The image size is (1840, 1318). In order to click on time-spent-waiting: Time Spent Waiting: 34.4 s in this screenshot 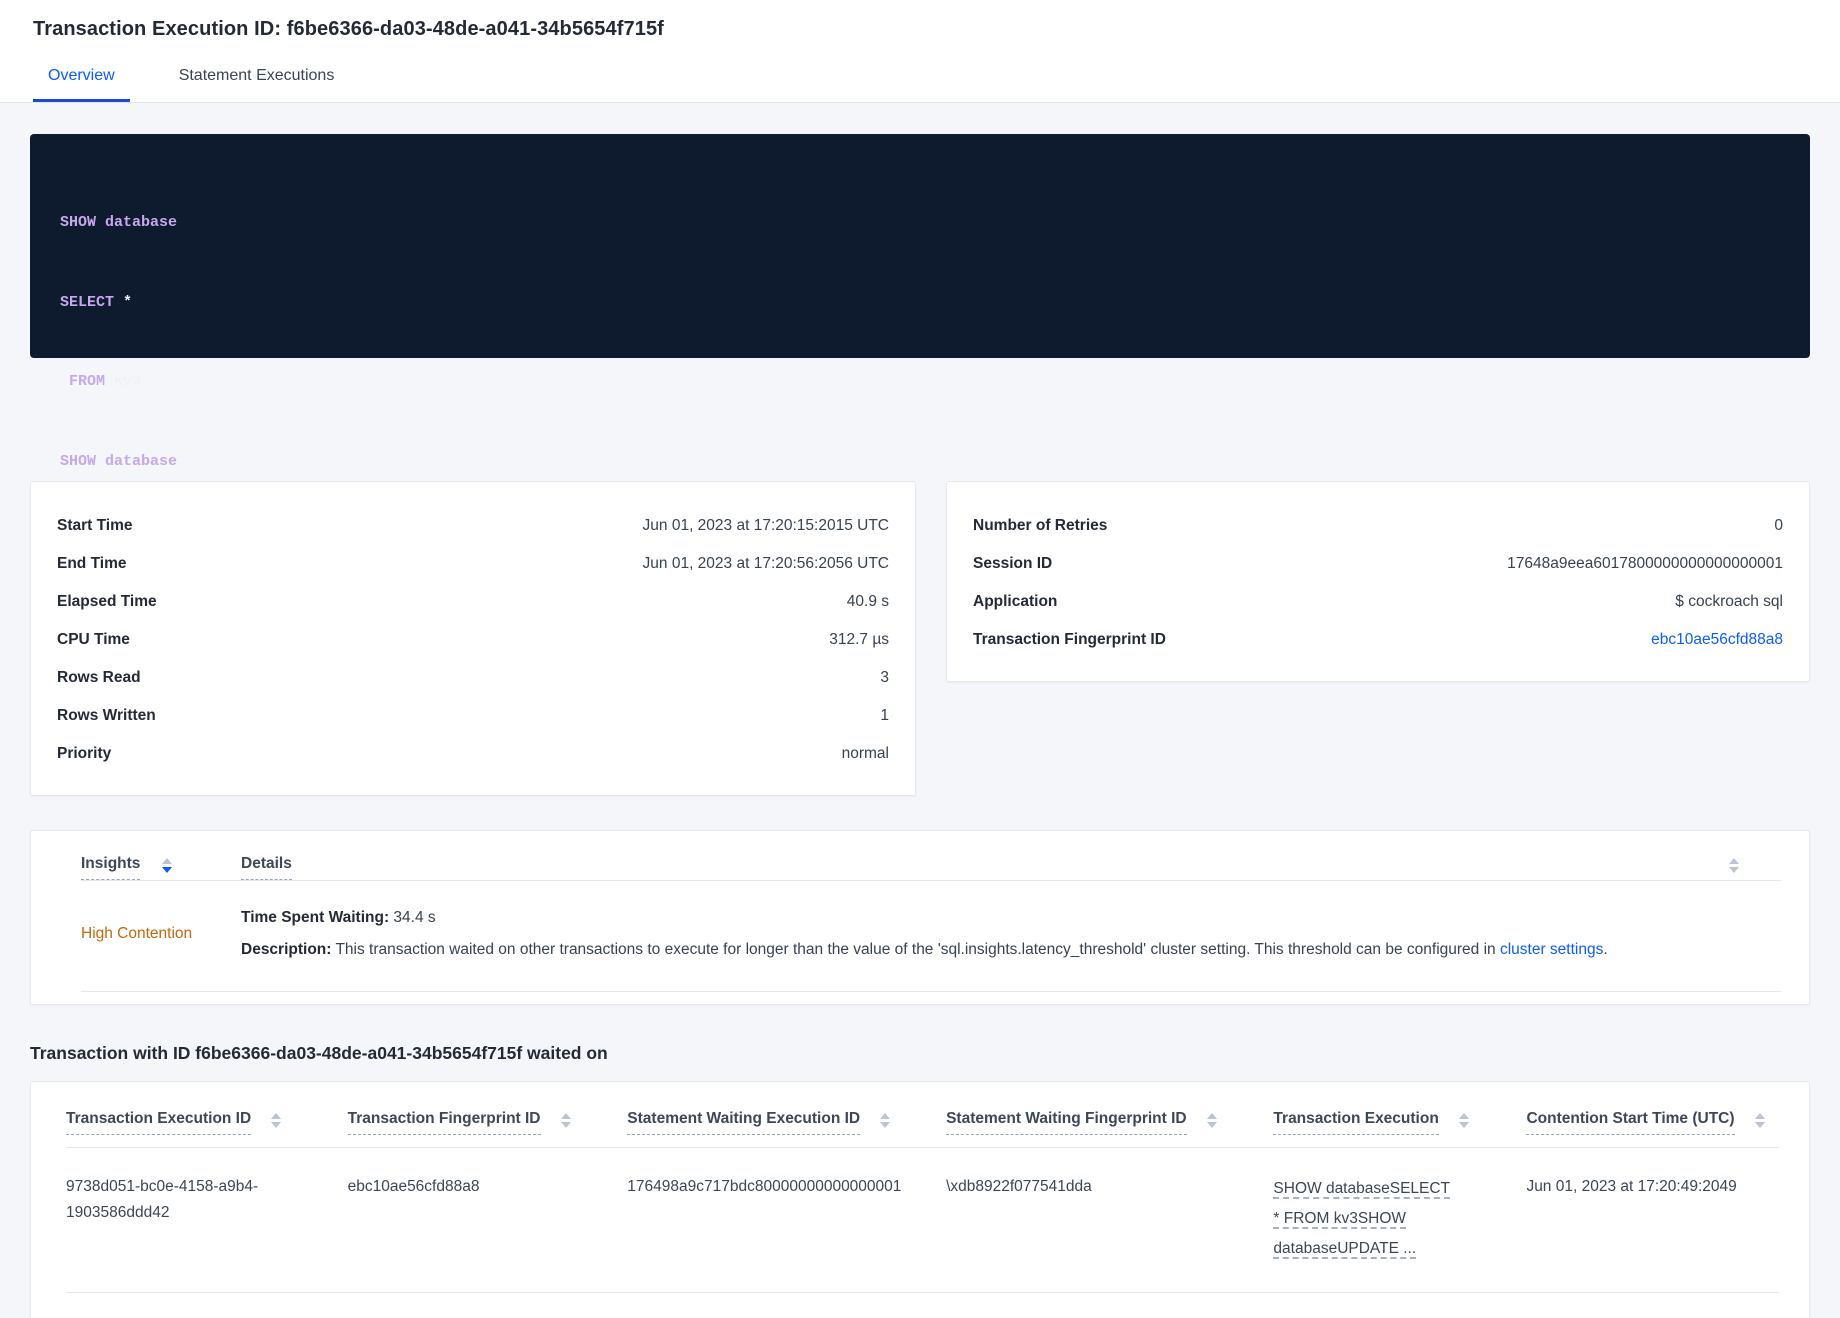, I will do `click(1011, 918)`.